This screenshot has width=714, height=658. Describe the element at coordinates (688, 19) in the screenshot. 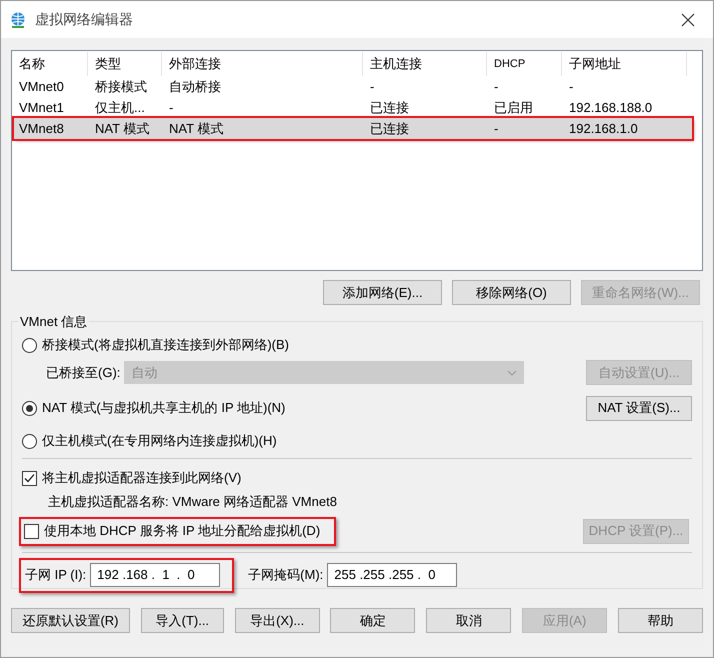

I see `close-icon` at that location.